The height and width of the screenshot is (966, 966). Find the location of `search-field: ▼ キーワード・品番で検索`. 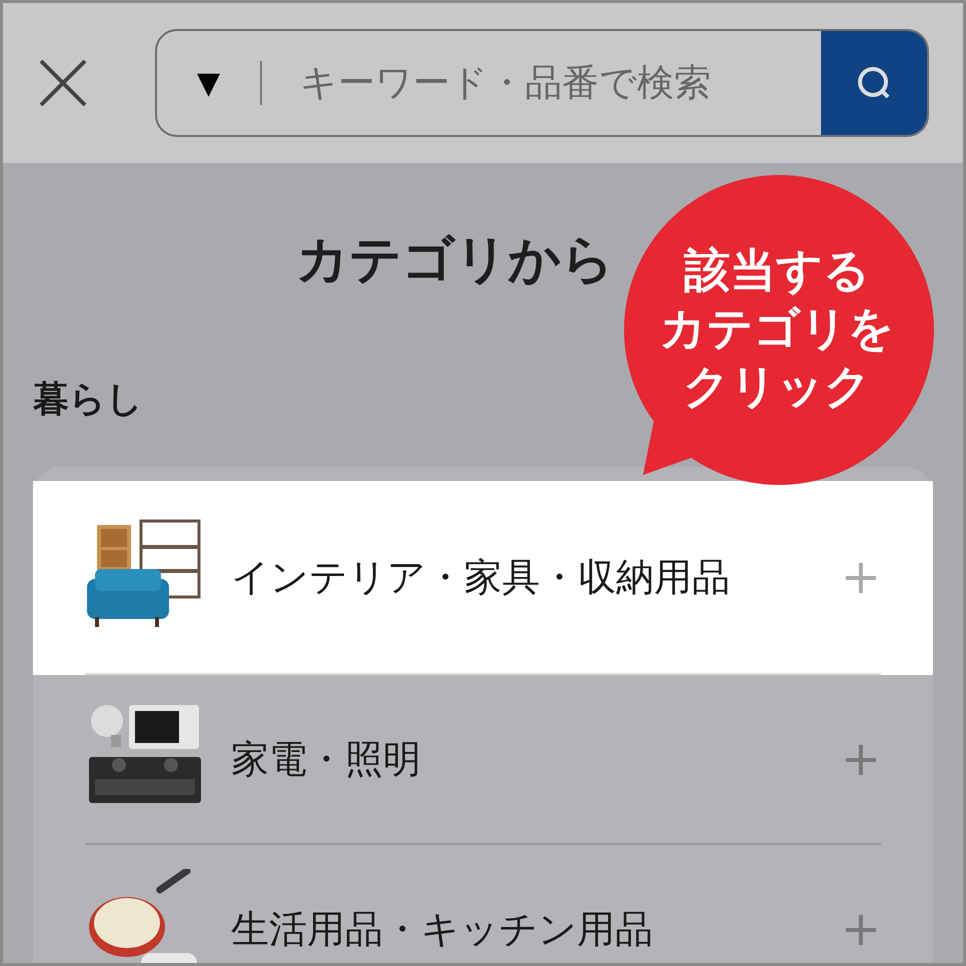

search-field: ▼ キーワード・品番で検索 is located at coordinates (542, 83).